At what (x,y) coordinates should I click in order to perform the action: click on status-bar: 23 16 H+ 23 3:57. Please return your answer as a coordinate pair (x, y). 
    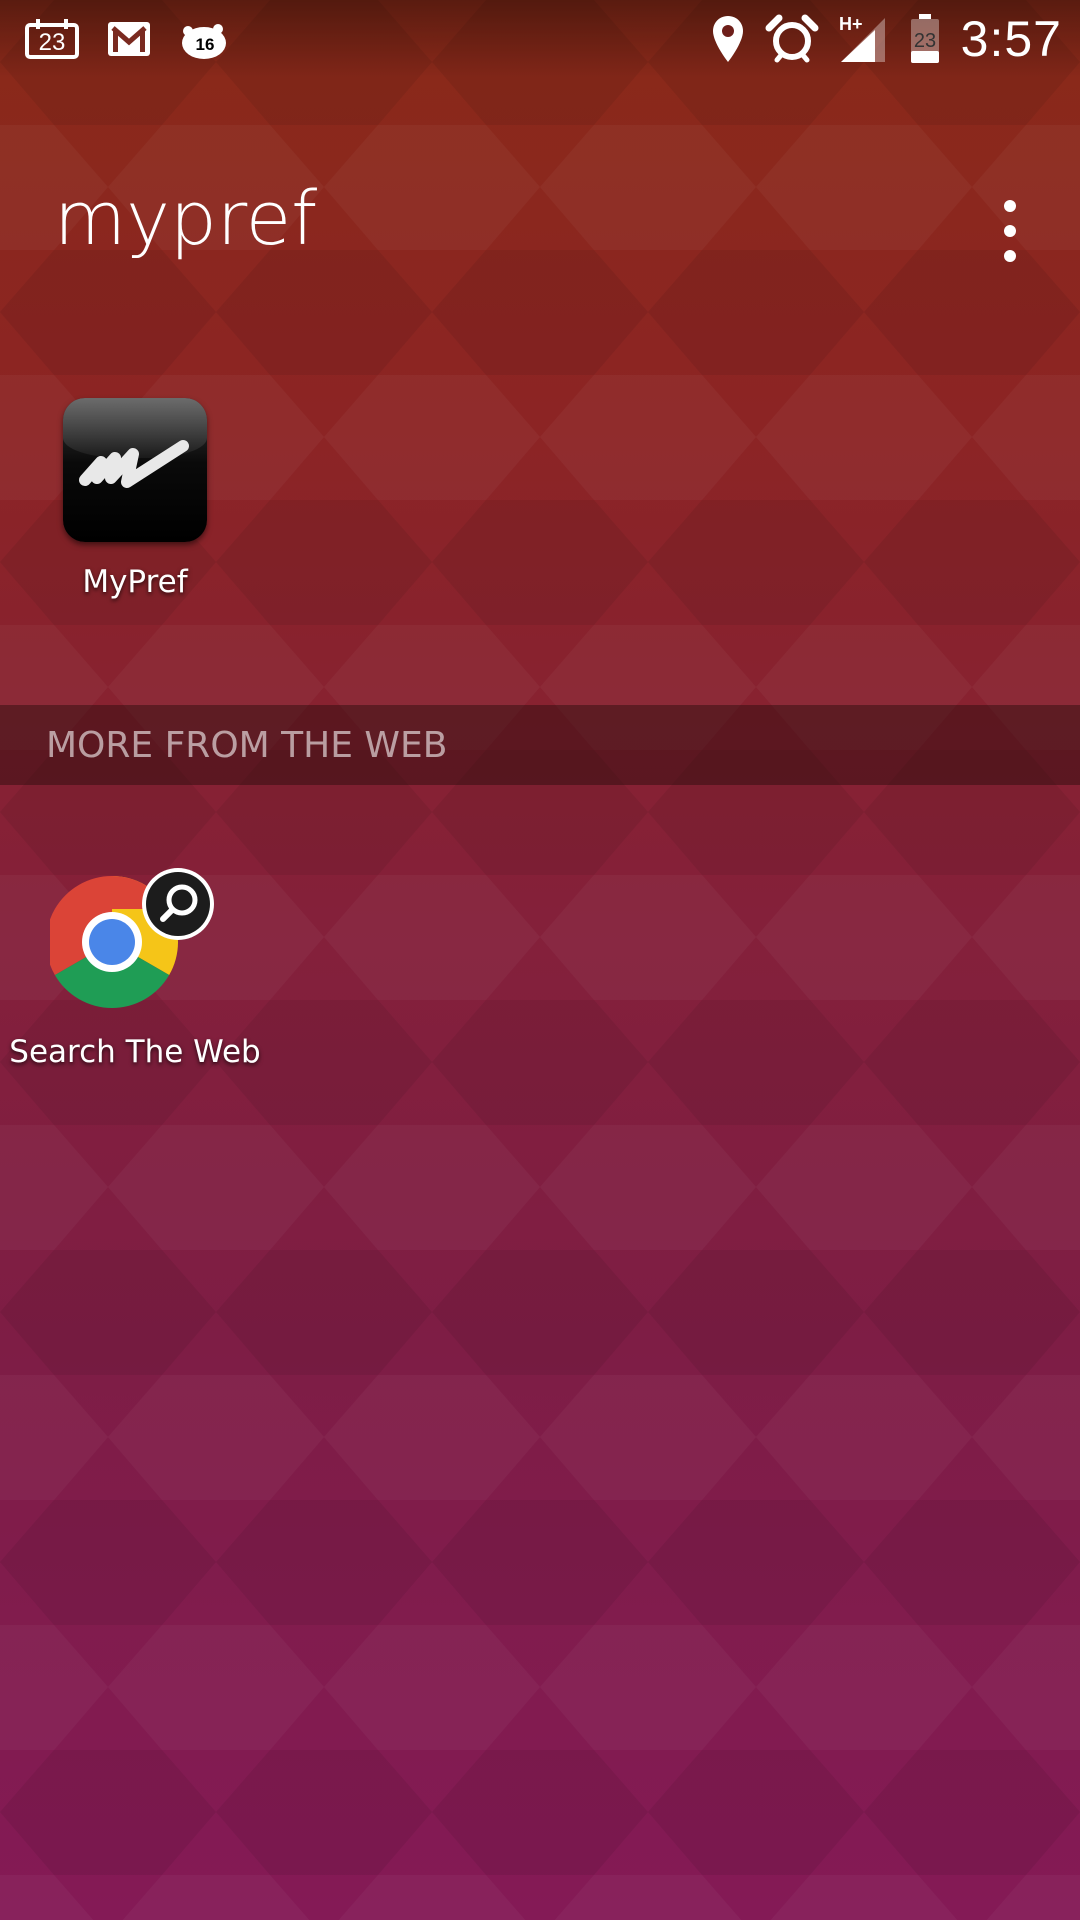
    Looking at the image, I should click on (540, 39).